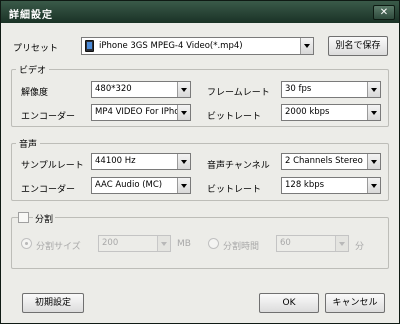 This screenshot has width=400, height=324. Describe the element at coordinates (113, 89) in the screenshot. I see `resolution-value: 480*320` at that location.